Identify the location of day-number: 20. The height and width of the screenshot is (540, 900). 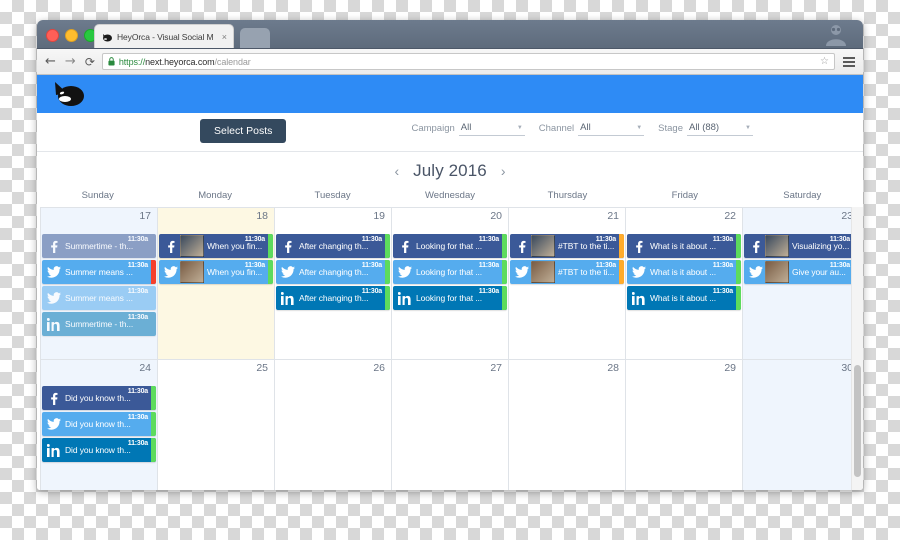
(496, 216).